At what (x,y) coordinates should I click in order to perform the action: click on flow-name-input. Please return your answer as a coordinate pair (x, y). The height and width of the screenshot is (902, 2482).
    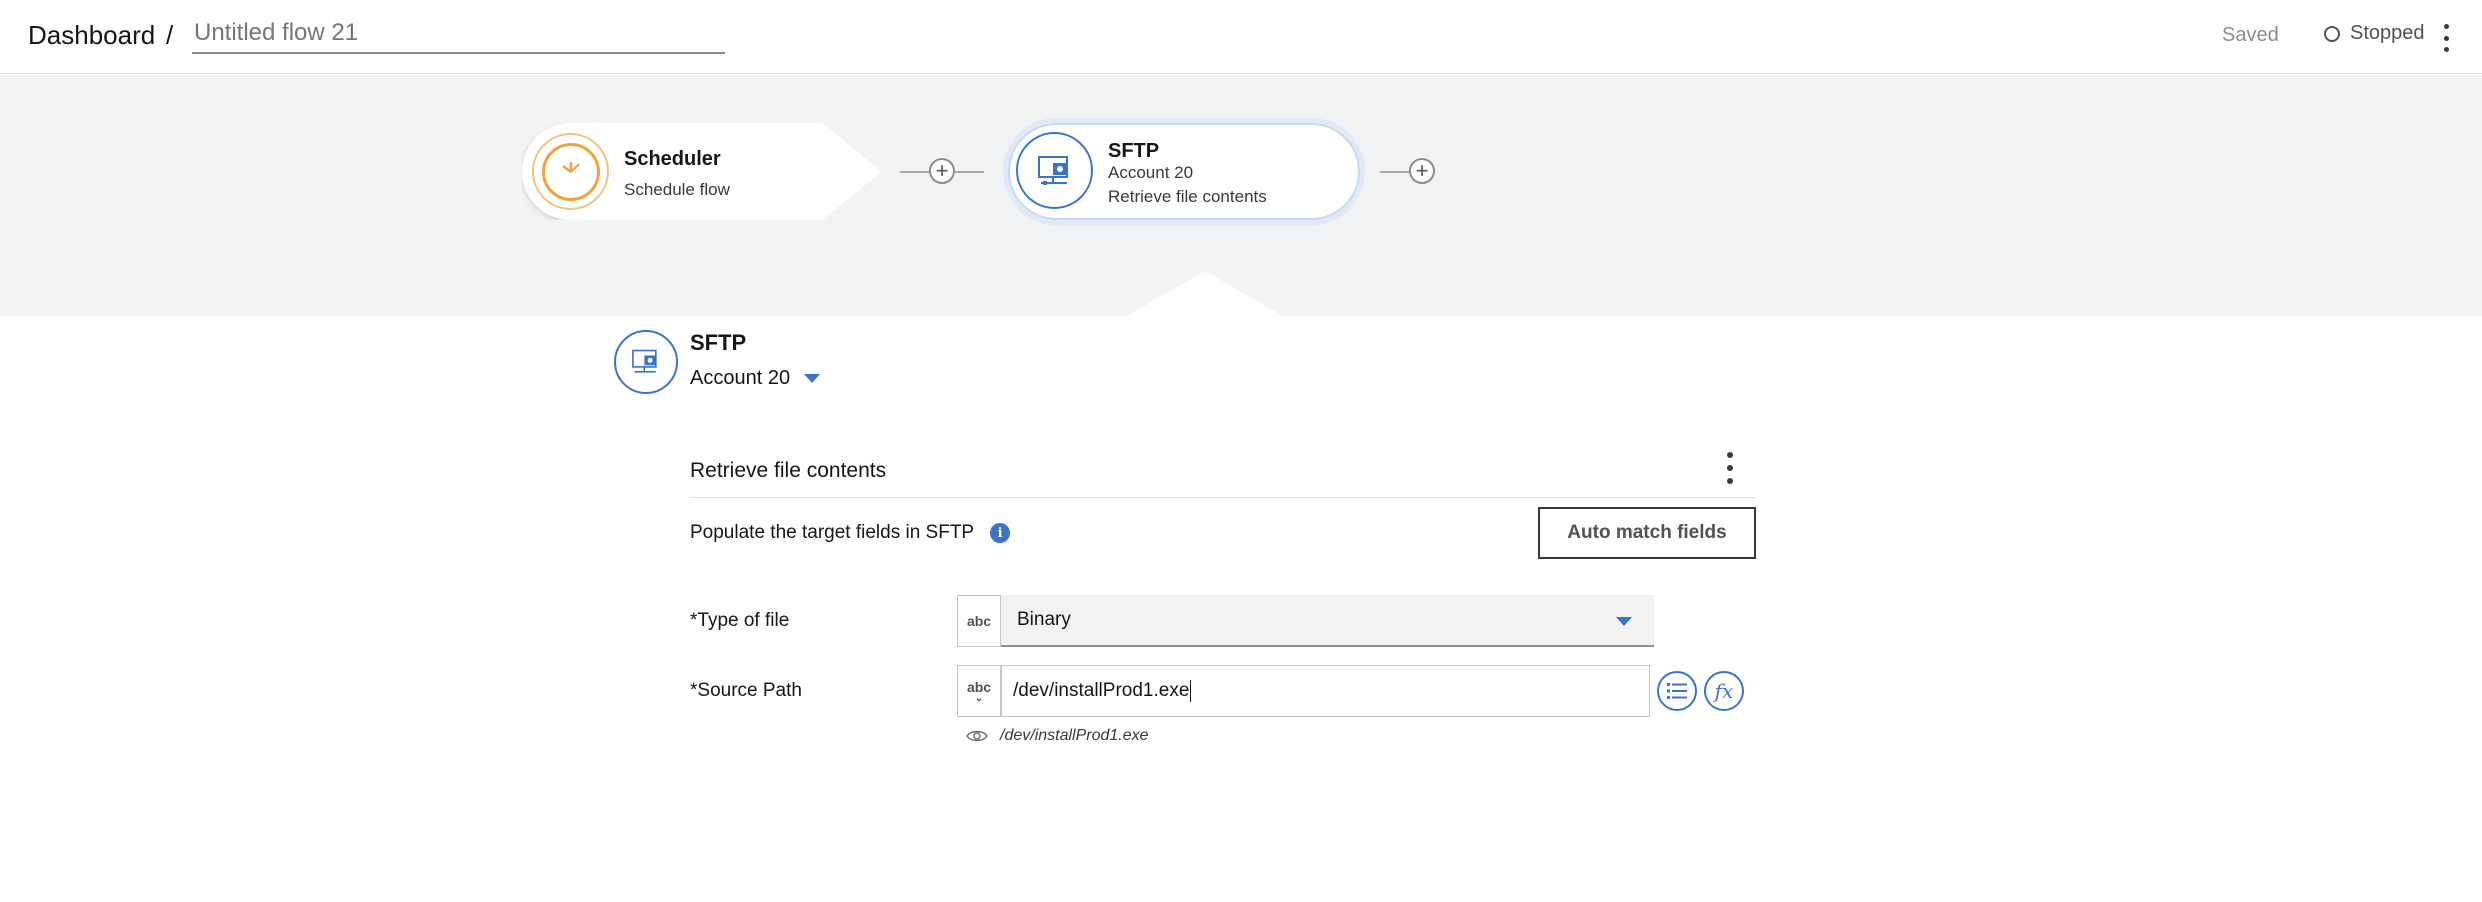
    Looking at the image, I should click on (458, 34).